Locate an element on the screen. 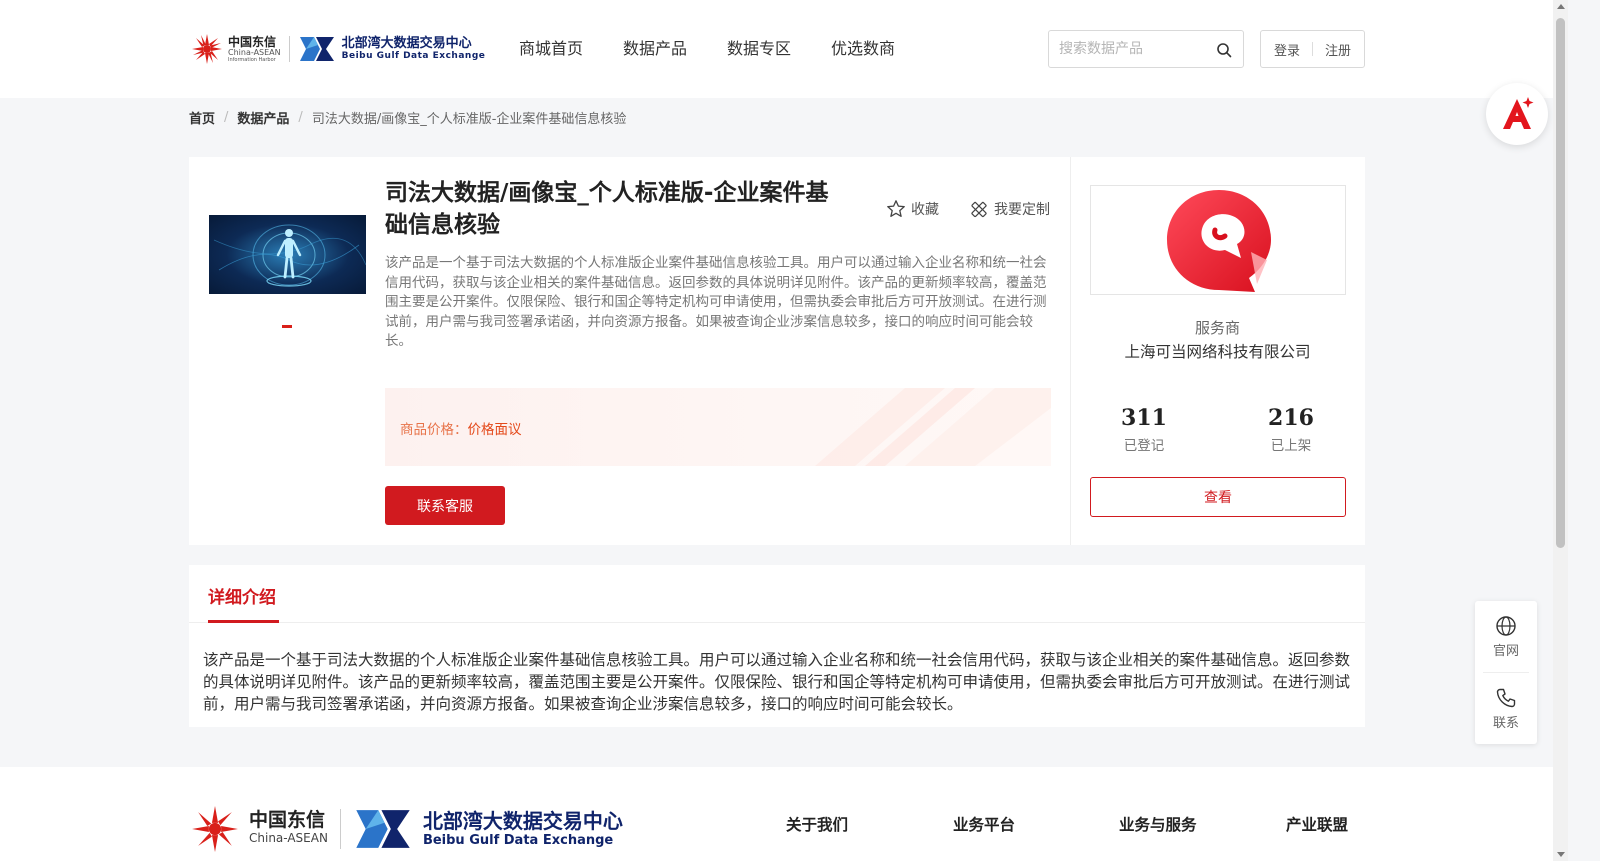 The image size is (1600, 861). website-tool: 官网 is located at coordinates (1506, 637).